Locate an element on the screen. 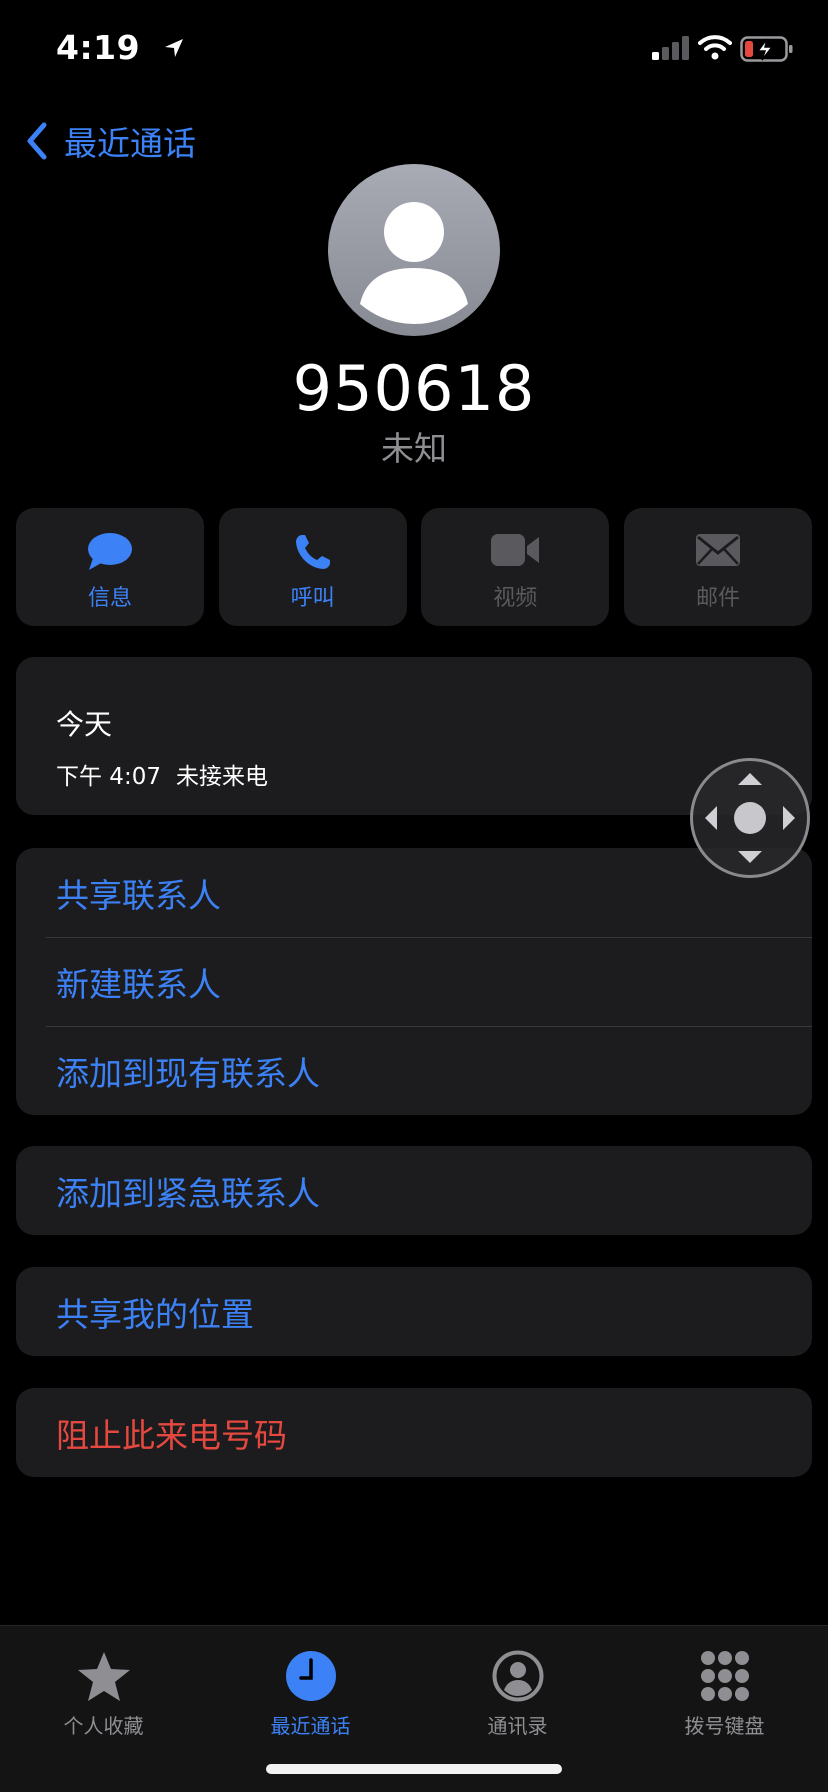  tab-keypad: 拨号键盘 is located at coordinates (724, 1688).